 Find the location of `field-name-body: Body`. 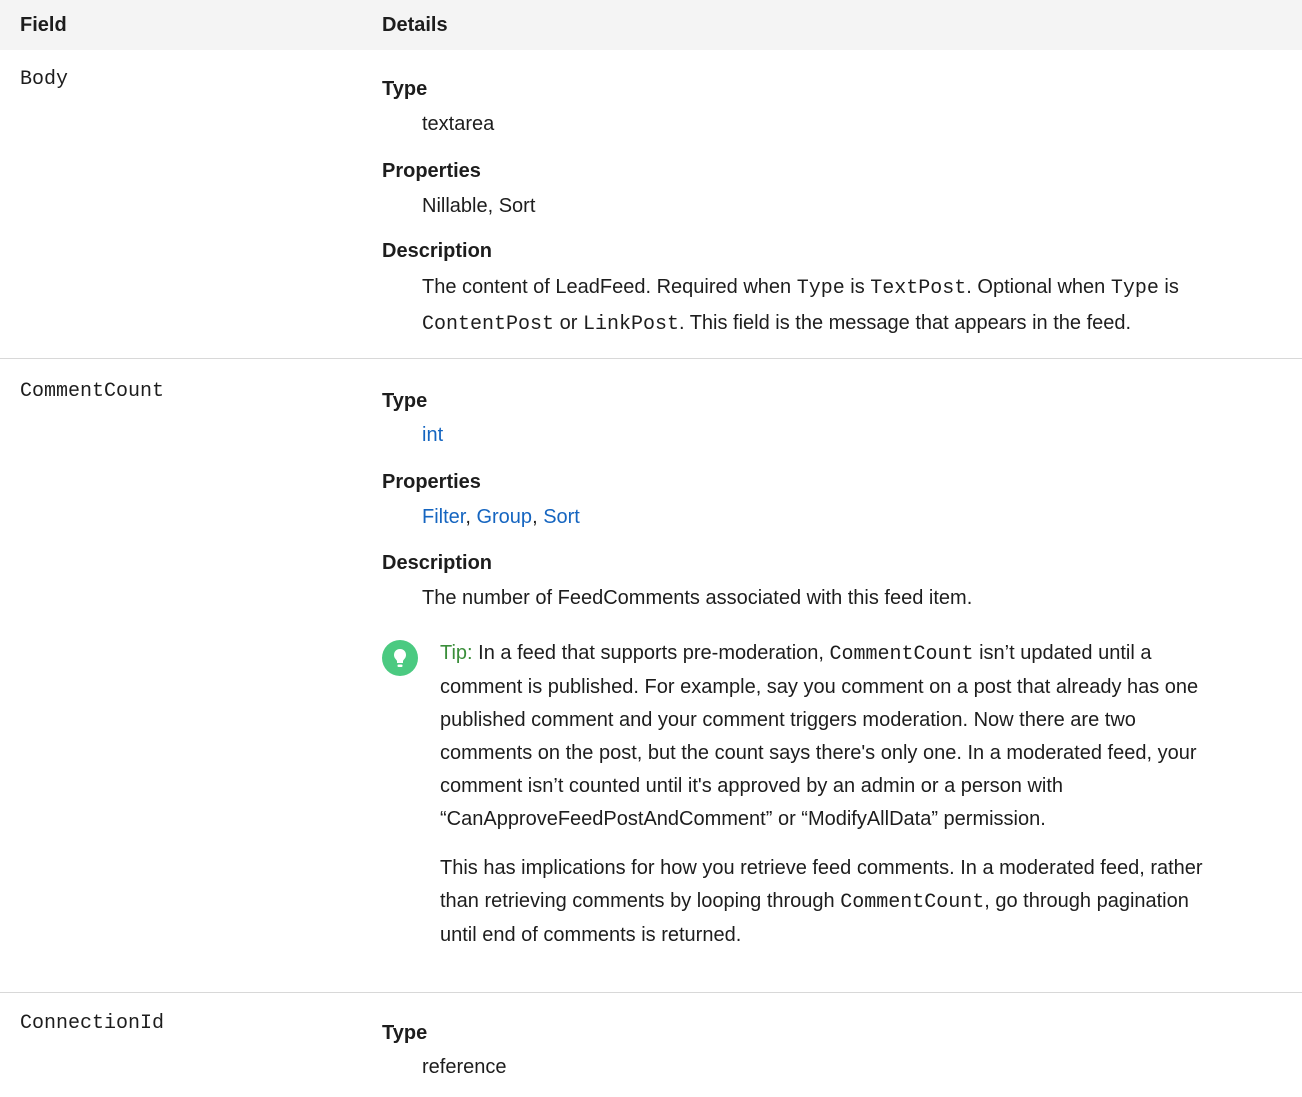

field-name-body: Body is located at coordinates (44, 79).